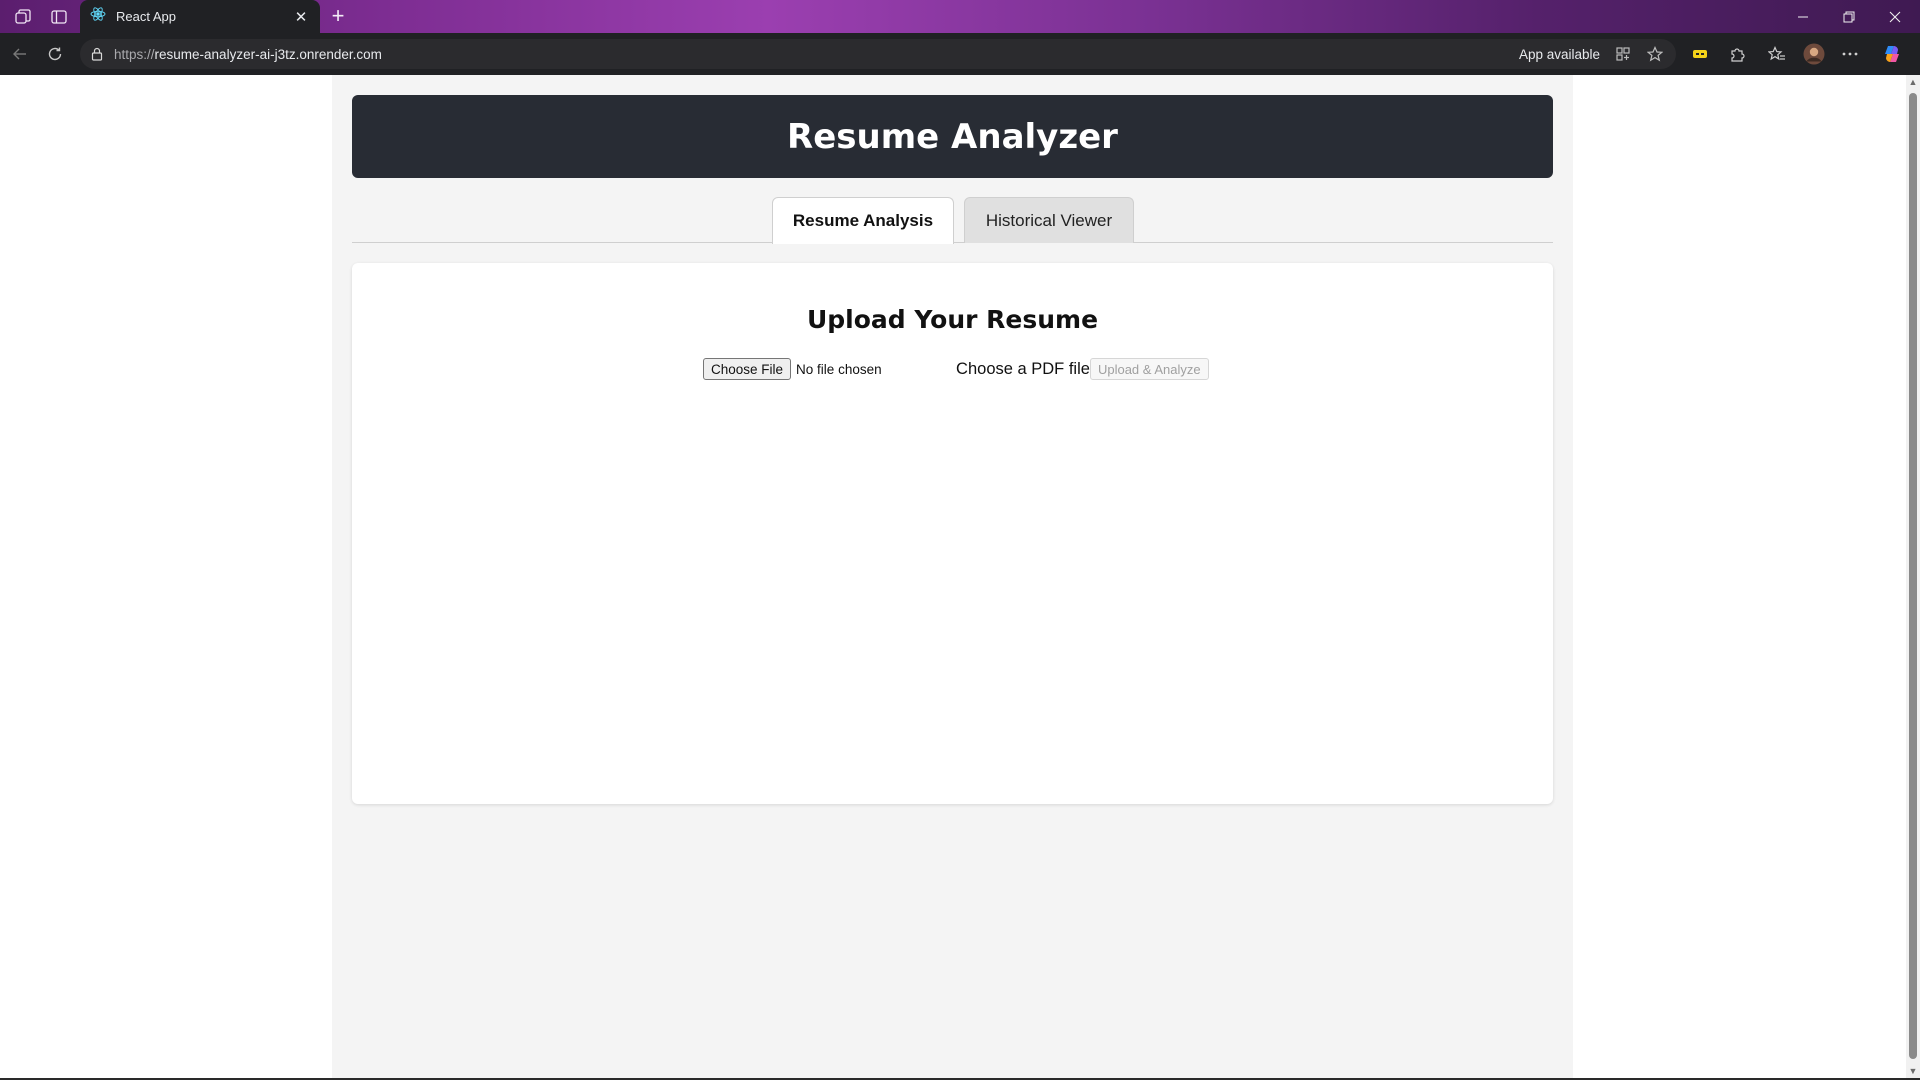 Image resolution: width=1920 pixels, height=1080 pixels. I want to click on star-icon, so click(1655, 54).